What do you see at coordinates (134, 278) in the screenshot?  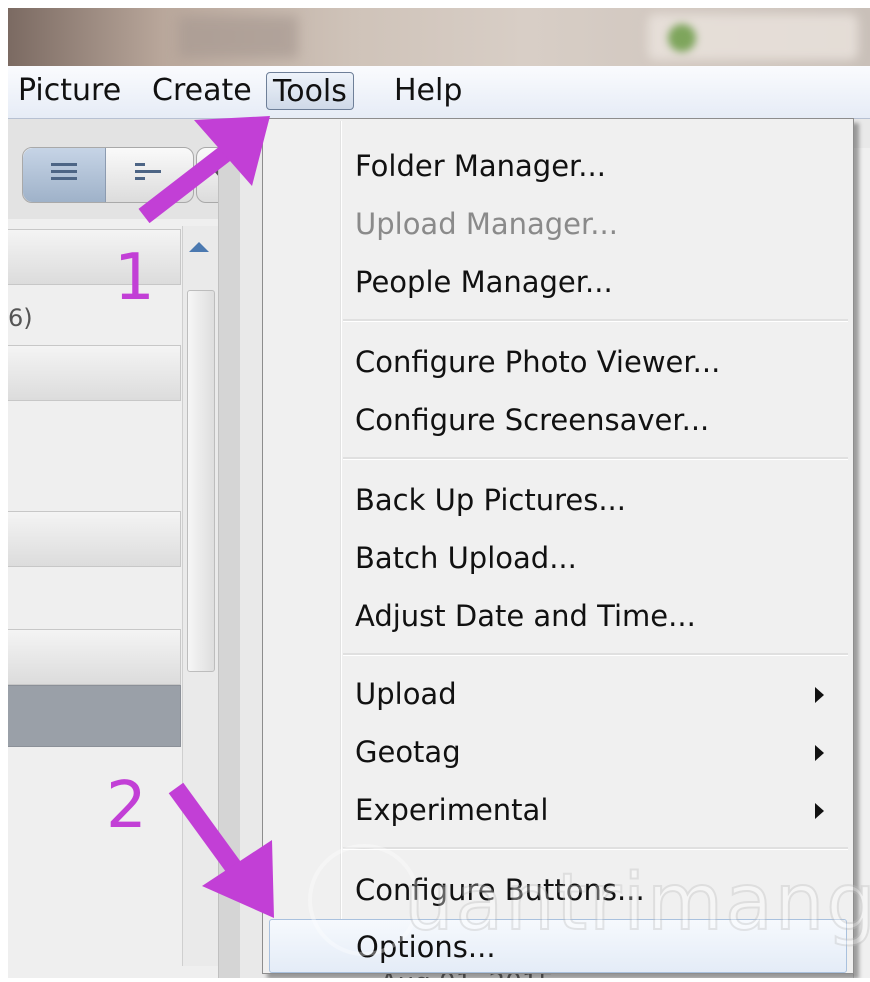 I see `step-number-1: 1` at bounding box center [134, 278].